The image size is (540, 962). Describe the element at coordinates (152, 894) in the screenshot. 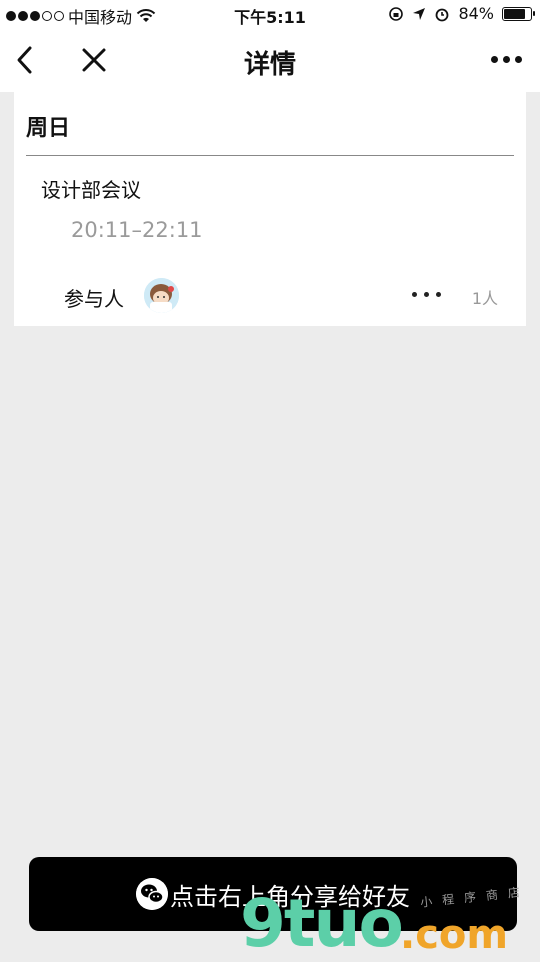

I see `wechat-icon` at that location.